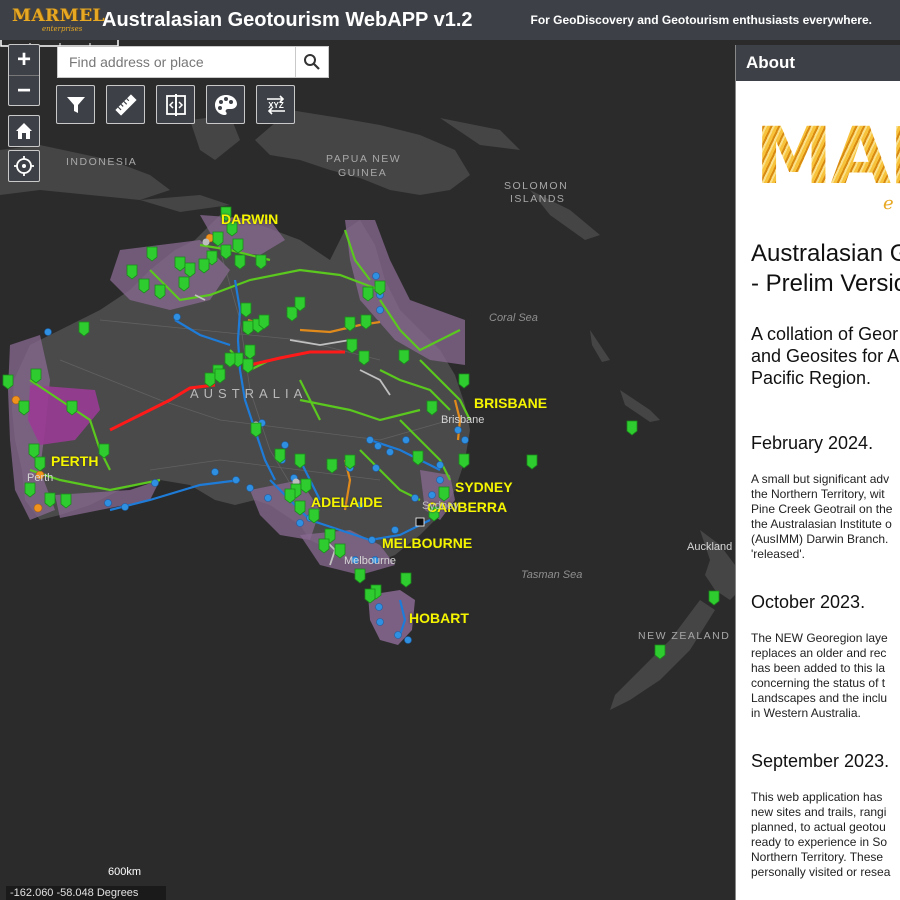  I want to click on city-darwin: DARWIN, so click(249, 219).